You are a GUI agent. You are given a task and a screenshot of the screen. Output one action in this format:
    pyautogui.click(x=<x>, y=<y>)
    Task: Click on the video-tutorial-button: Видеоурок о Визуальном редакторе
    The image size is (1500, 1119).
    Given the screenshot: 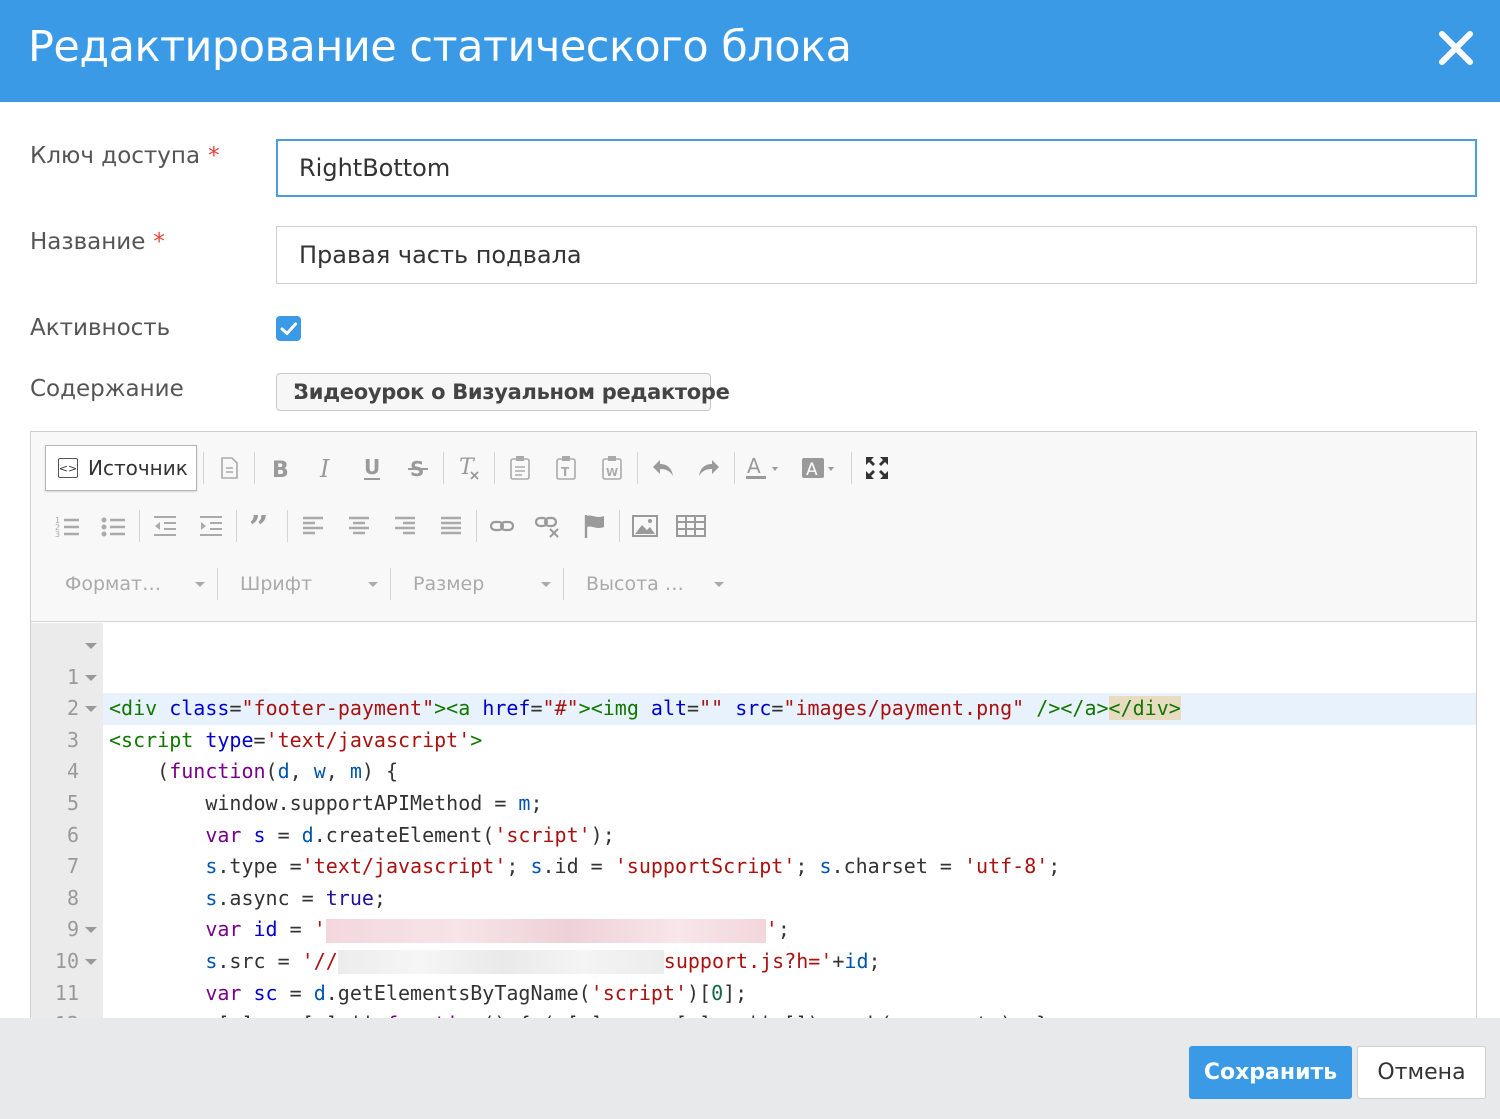 What is the action you would take?
    pyautogui.click(x=503, y=392)
    